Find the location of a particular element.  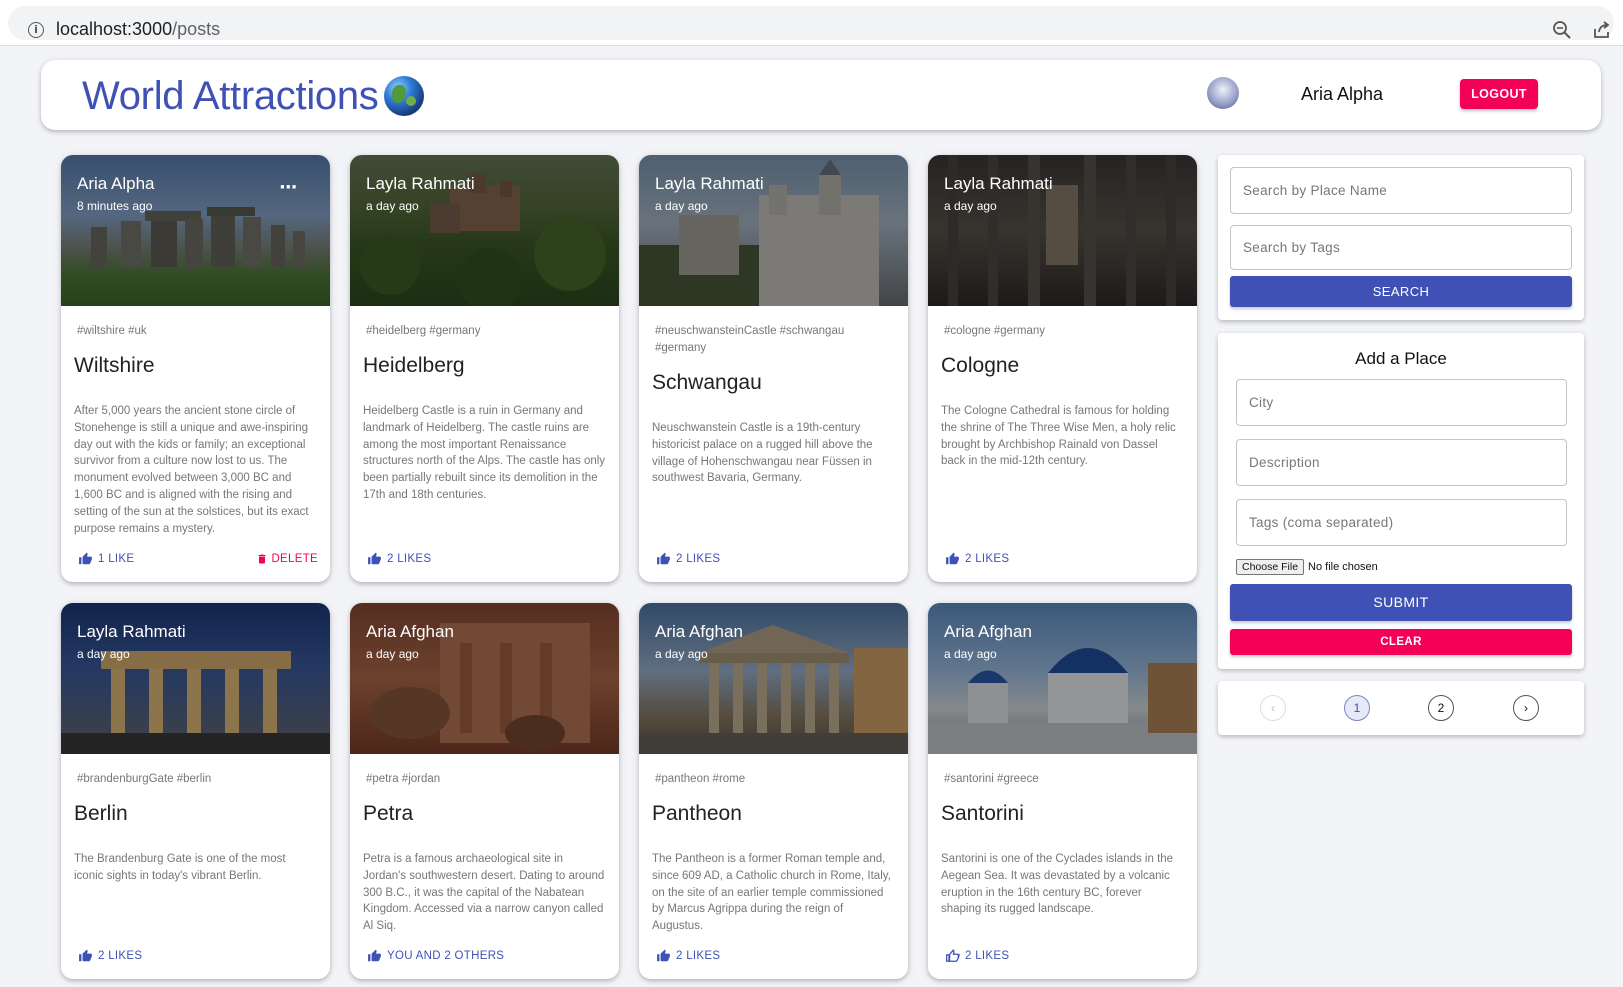

file-input: Choose File No file chosen is located at coordinates (1307, 567).